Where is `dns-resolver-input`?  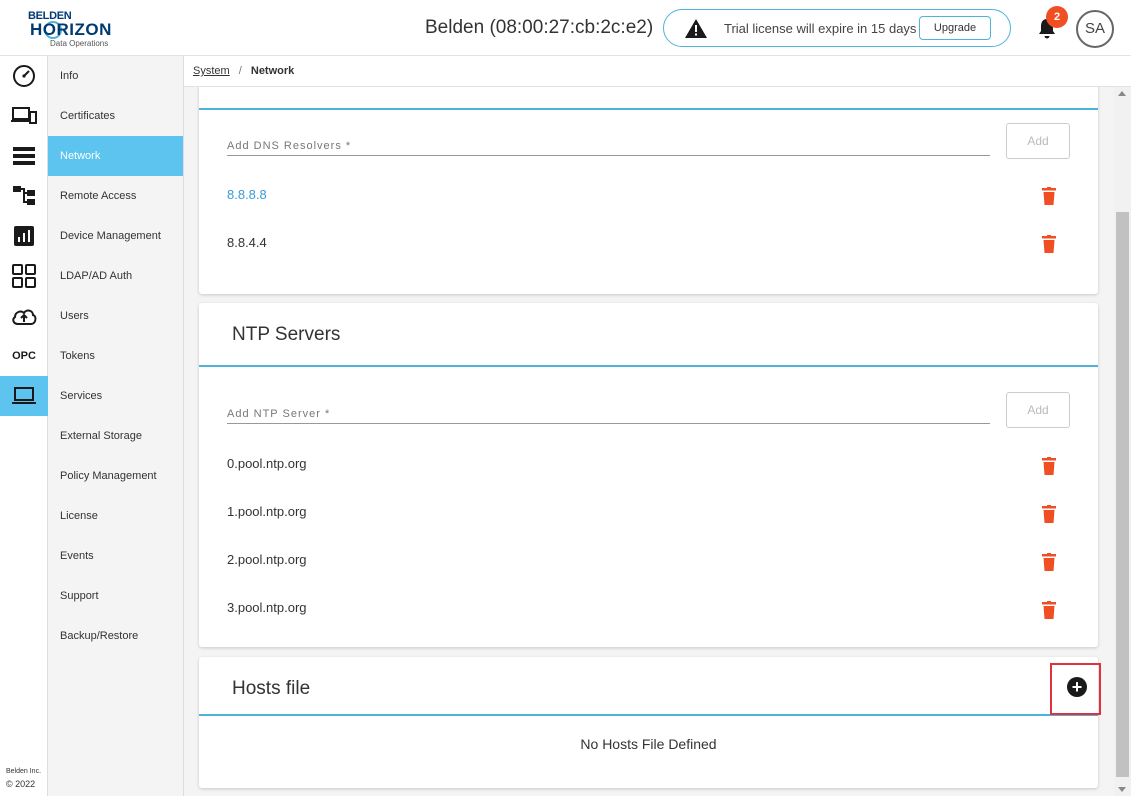
dns-resolver-input is located at coordinates (608, 146).